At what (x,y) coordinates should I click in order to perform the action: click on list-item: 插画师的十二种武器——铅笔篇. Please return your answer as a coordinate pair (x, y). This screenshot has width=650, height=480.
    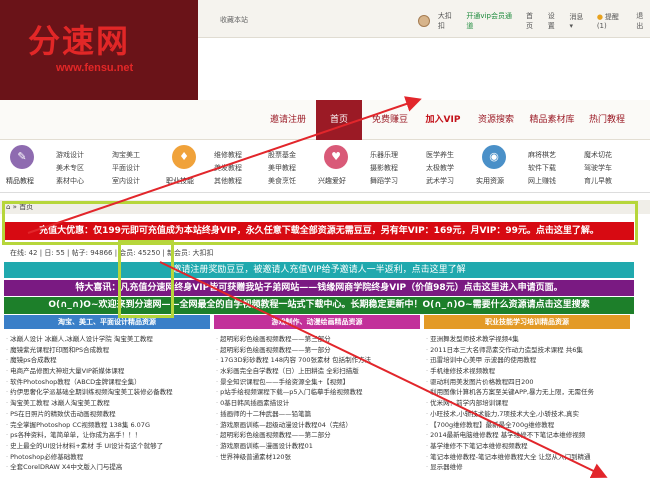
    Looking at the image, I should click on (318, 414).